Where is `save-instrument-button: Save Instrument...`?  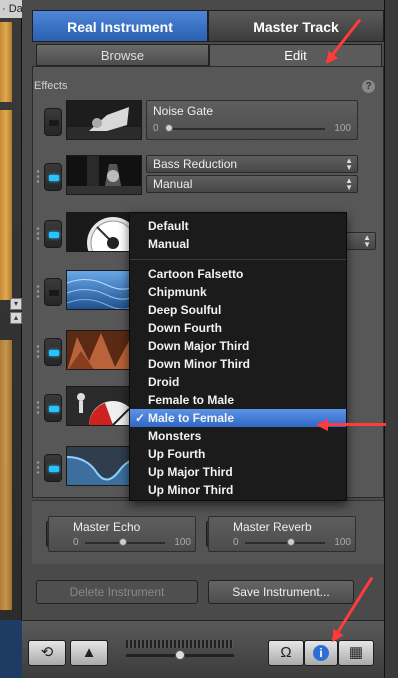
save-instrument-button: Save Instrument... is located at coordinates (281, 592).